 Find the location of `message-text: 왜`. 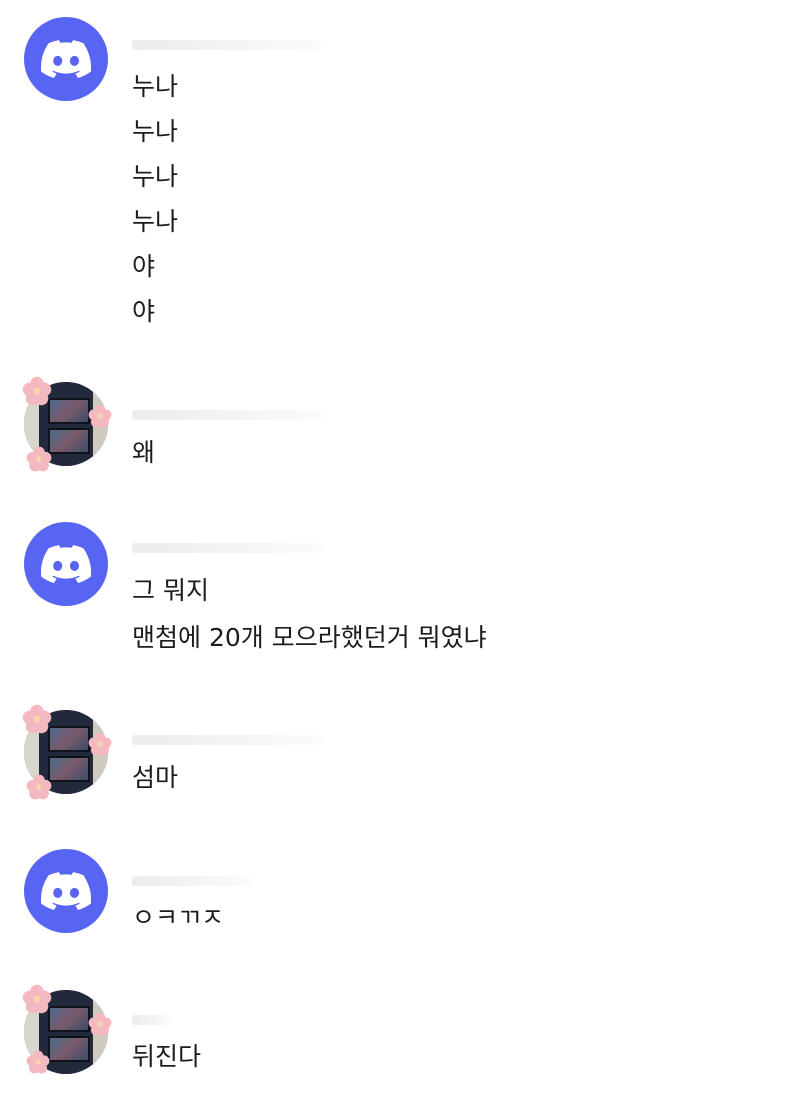

message-text: 왜 is located at coordinates (144, 452).